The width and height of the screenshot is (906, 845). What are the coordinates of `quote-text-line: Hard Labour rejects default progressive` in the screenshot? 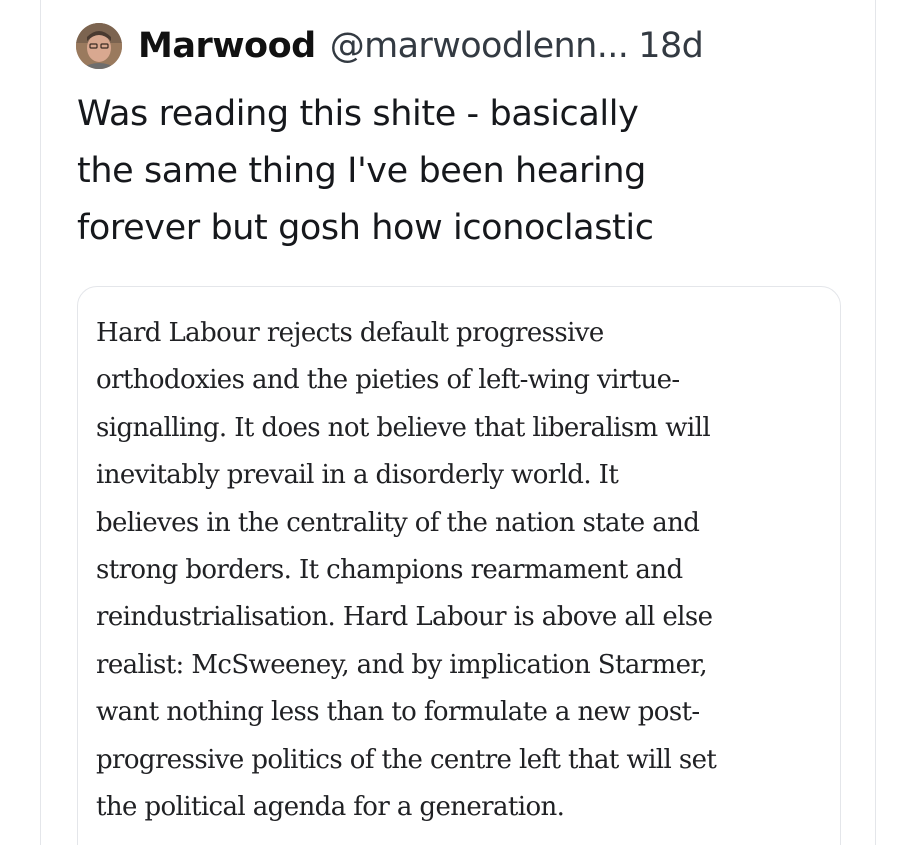 It's located at (350, 333).